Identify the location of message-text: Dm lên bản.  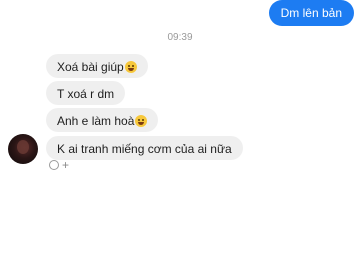
(311, 13).